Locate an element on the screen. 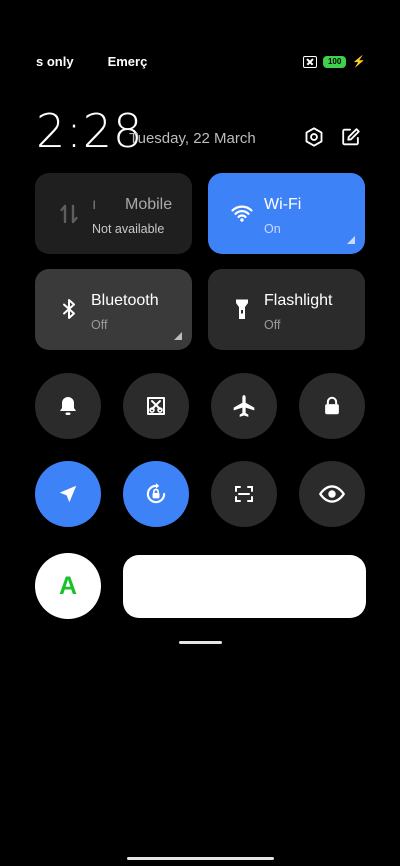  airplane-icon is located at coordinates (244, 406).